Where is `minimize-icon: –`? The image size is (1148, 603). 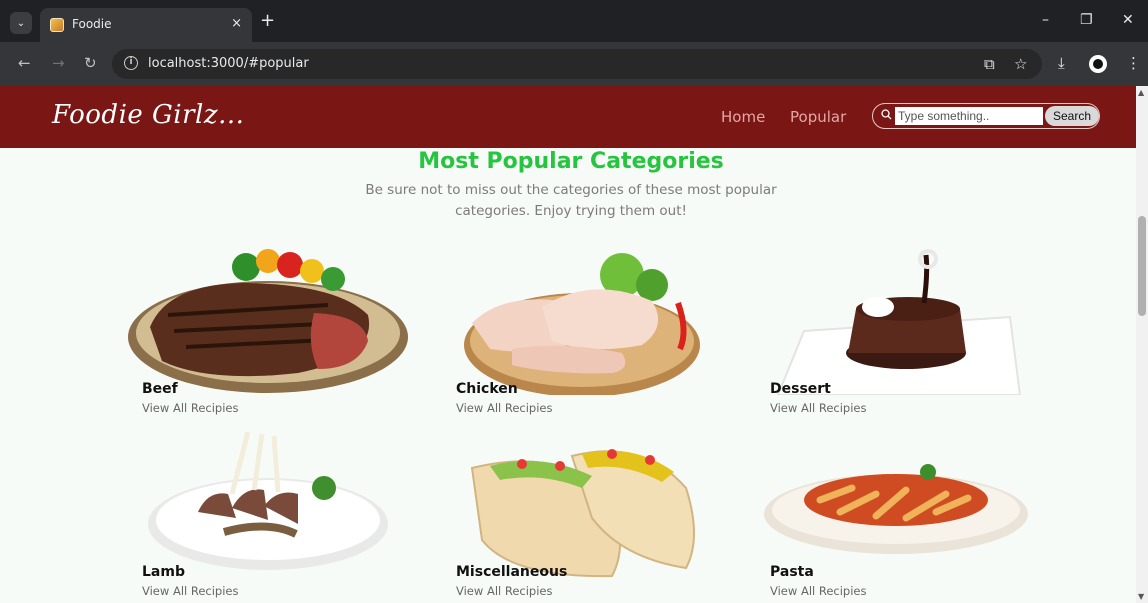
minimize-icon: – is located at coordinates (1045, 20).